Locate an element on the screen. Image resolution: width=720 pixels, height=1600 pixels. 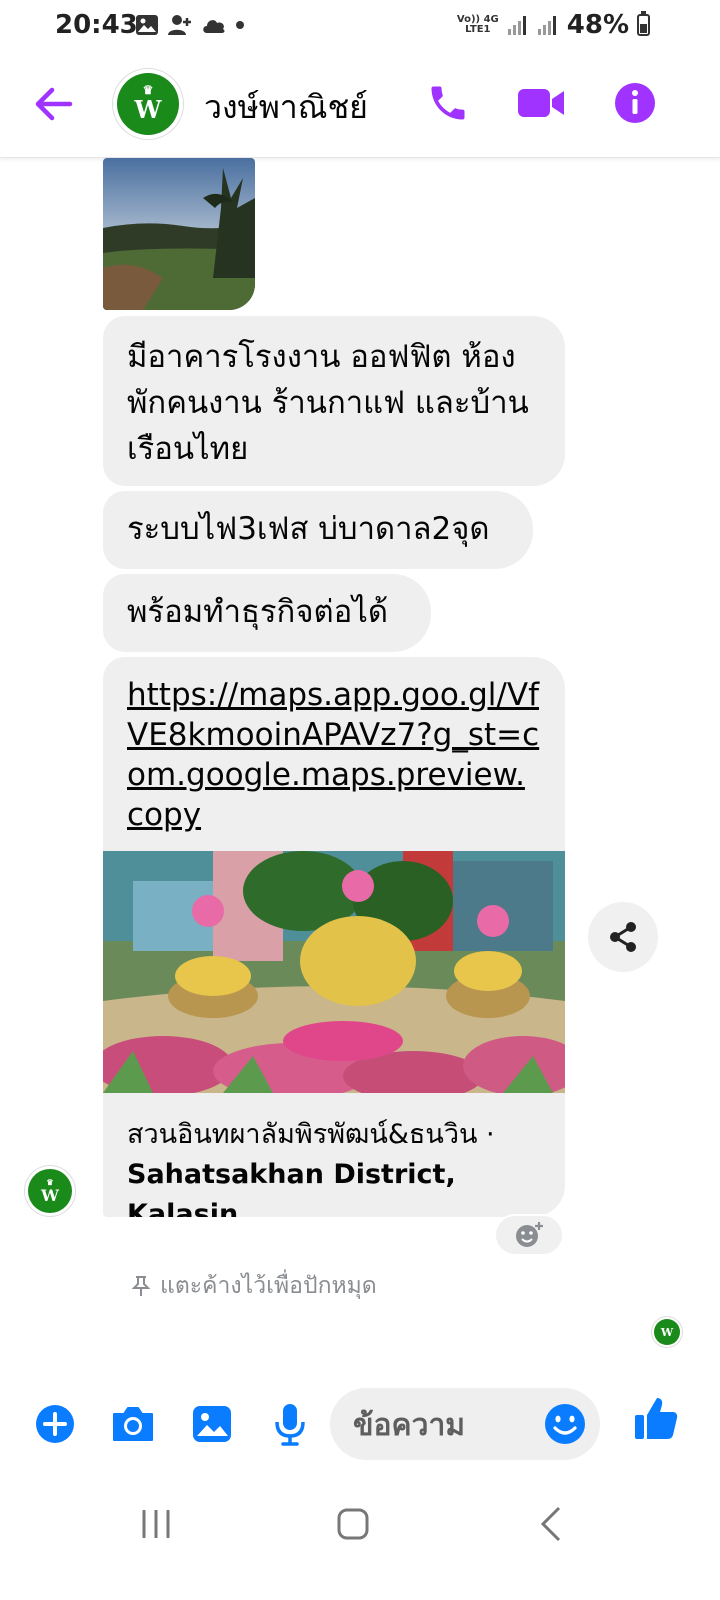
gallery-notification-icon is located at coordinates (147, 25).